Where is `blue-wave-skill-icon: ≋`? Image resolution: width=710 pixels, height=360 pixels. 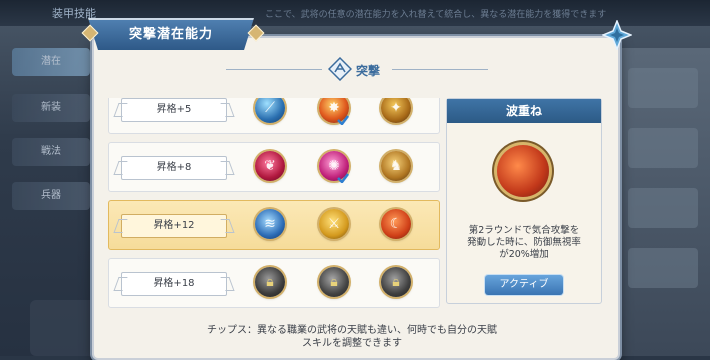 blue-wave-skill-icon: ≋ is located at coordinates (270, 224).